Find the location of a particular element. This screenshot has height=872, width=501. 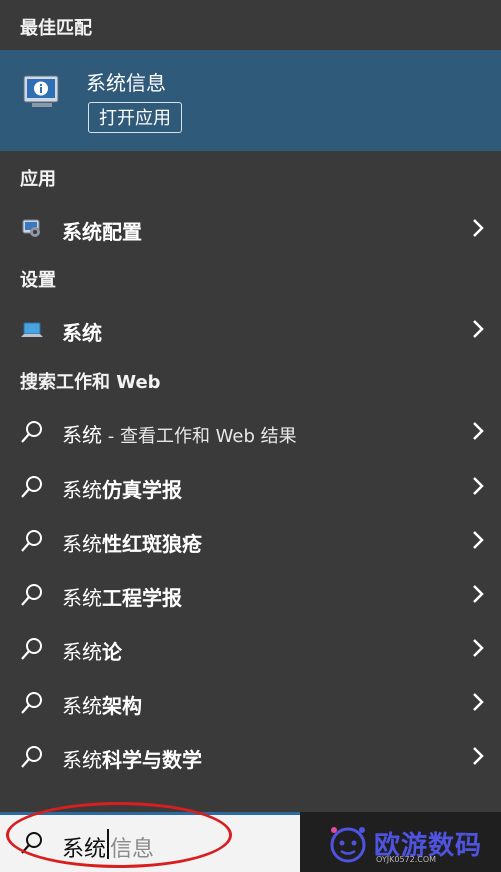

web-result-item: 系统性红斑狼疮 is located at coordinates (250, 541).